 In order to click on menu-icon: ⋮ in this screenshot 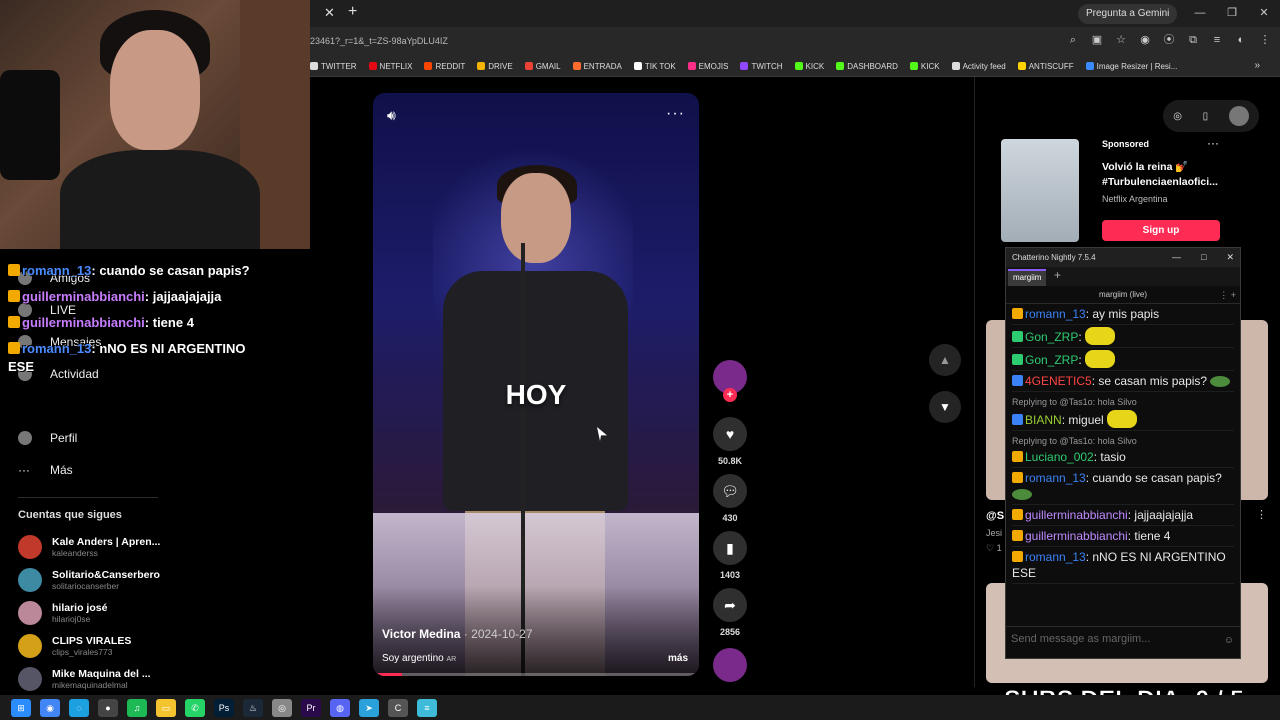, I will do `click(1265, 40)`.